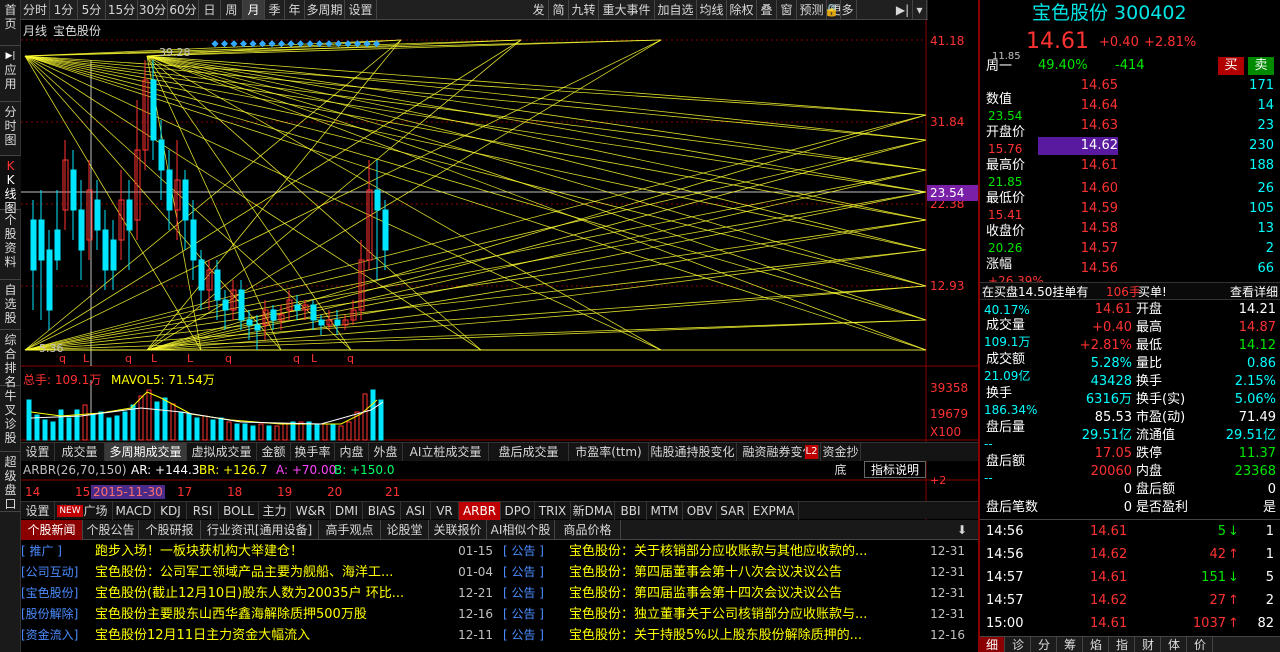 This screenshot has width=1280, height=652. Describe the element at coordinates (92, 10) in the screenshot. I see `period-2: 5分` at that location.